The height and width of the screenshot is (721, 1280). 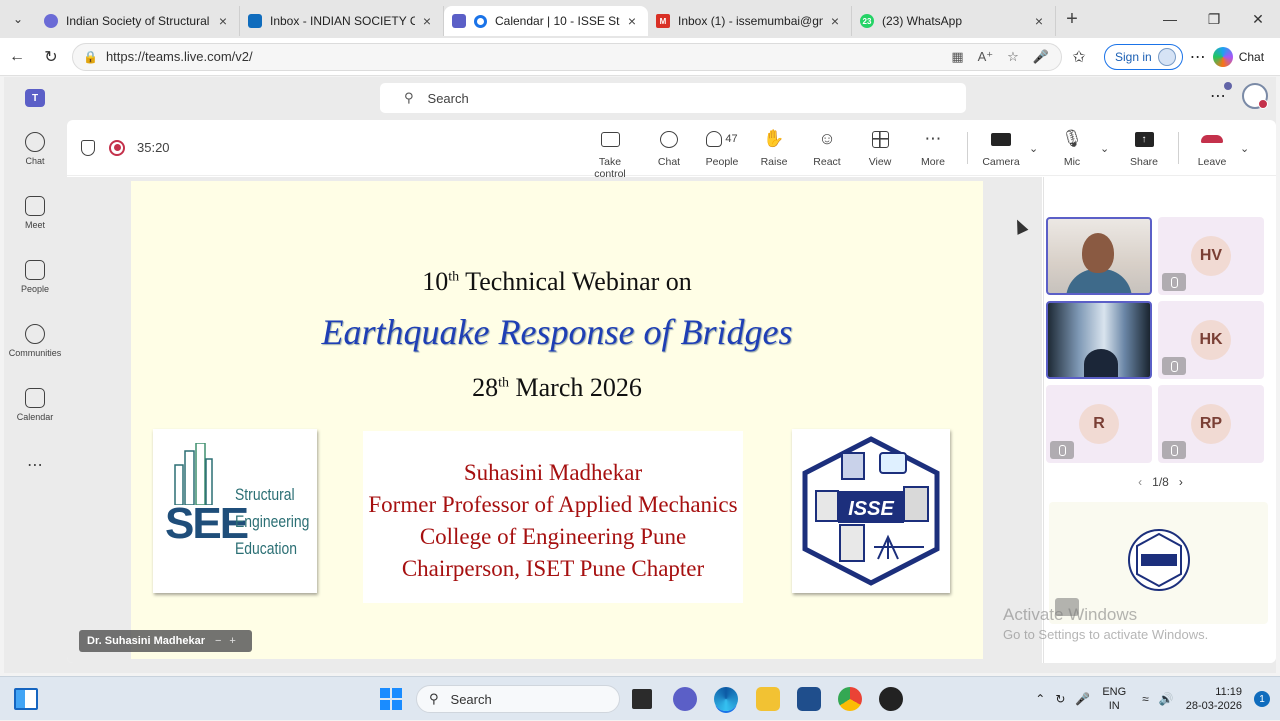 I want to click on copilot-chat-button: Chat, so click(x=1238, y=56).